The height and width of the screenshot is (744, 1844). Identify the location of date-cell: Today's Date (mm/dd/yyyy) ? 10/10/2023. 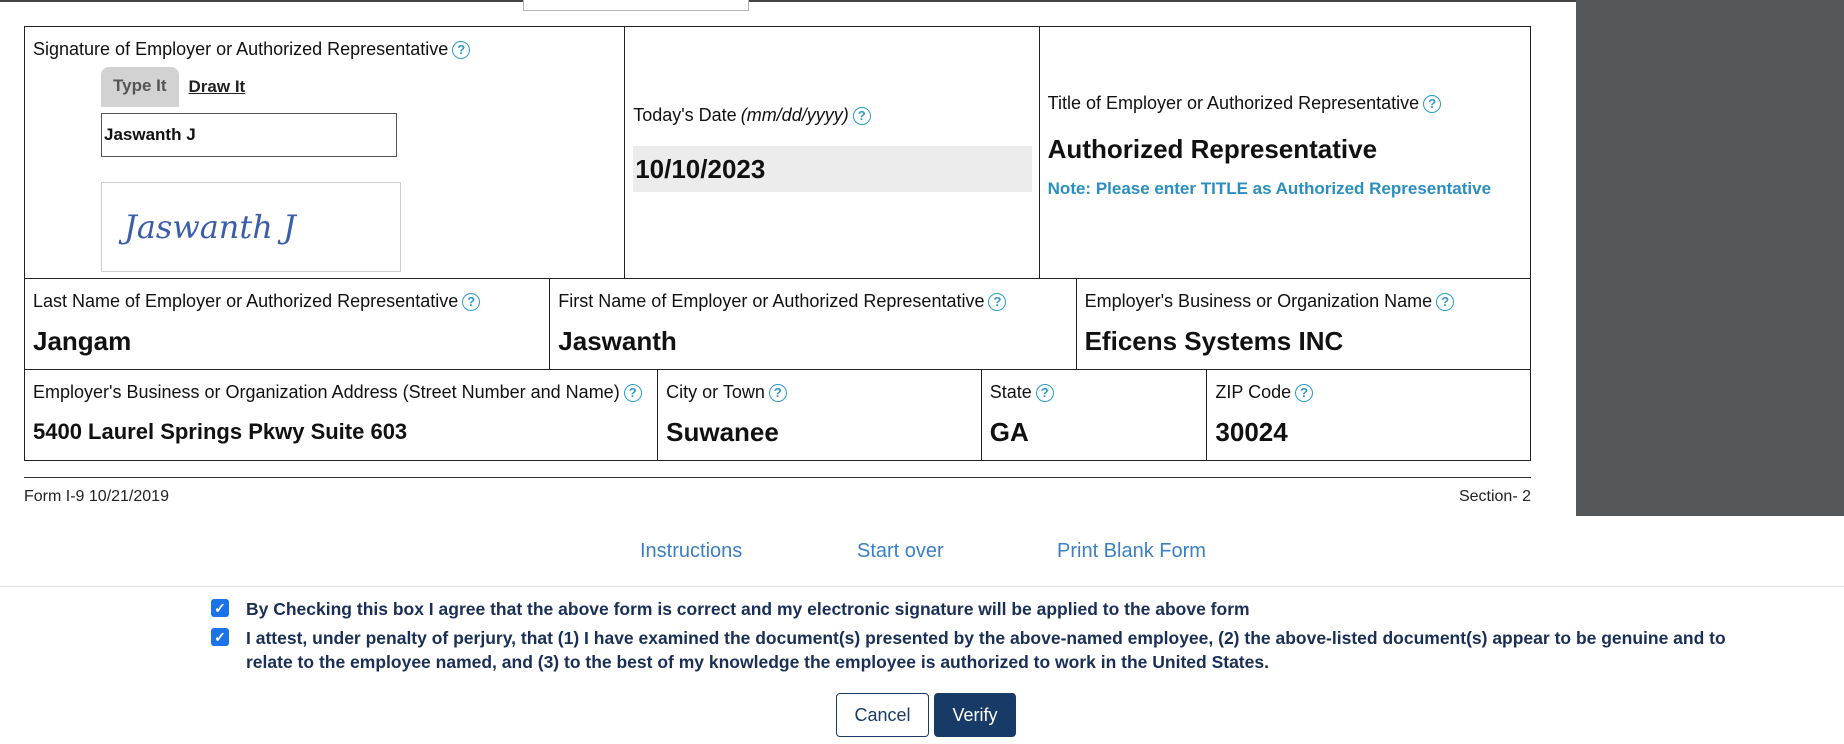
(832, 152).